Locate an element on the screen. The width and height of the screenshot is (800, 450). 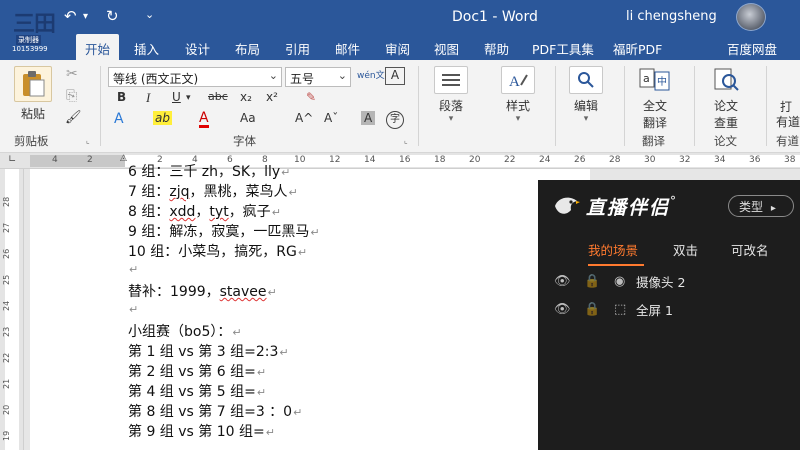
undo-dropdown-icon: ▾ is located at coordinates (85, 16).